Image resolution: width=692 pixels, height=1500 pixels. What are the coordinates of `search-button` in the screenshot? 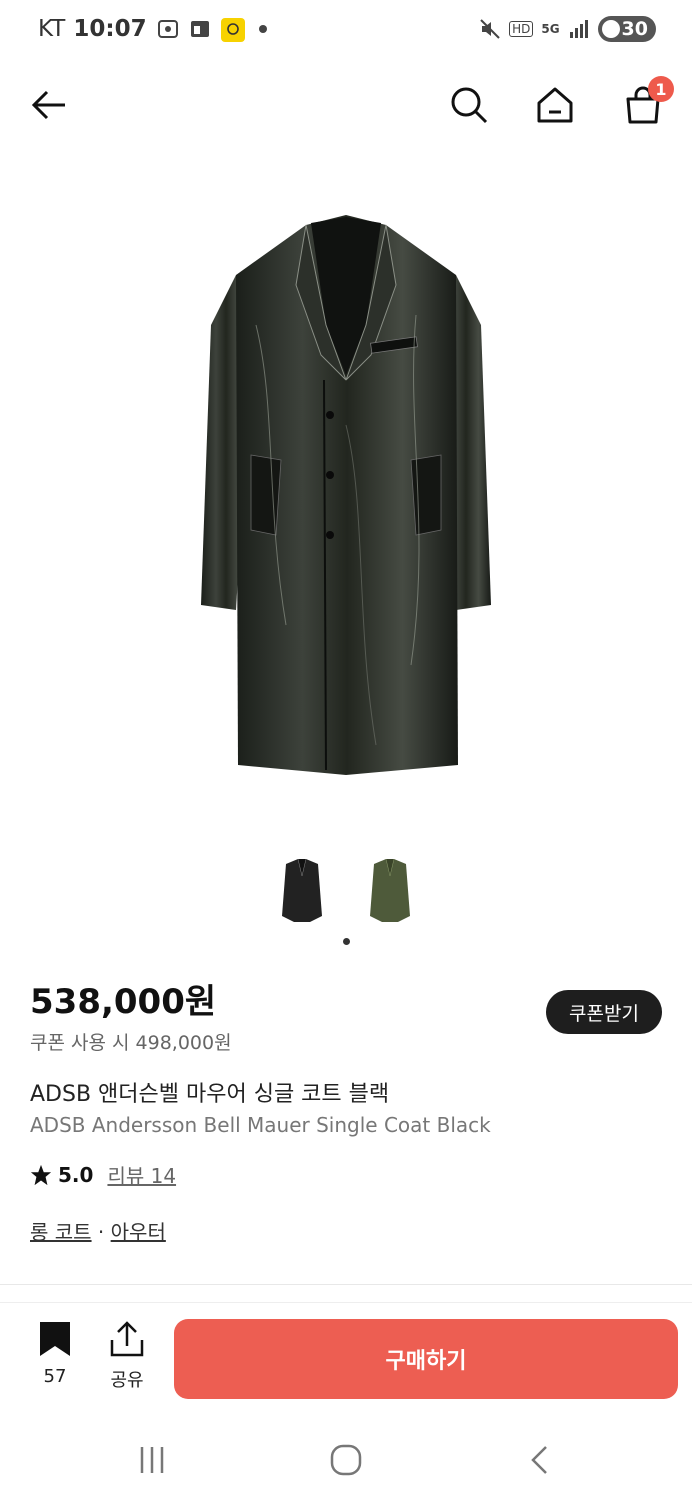 It's located at (469, 105).